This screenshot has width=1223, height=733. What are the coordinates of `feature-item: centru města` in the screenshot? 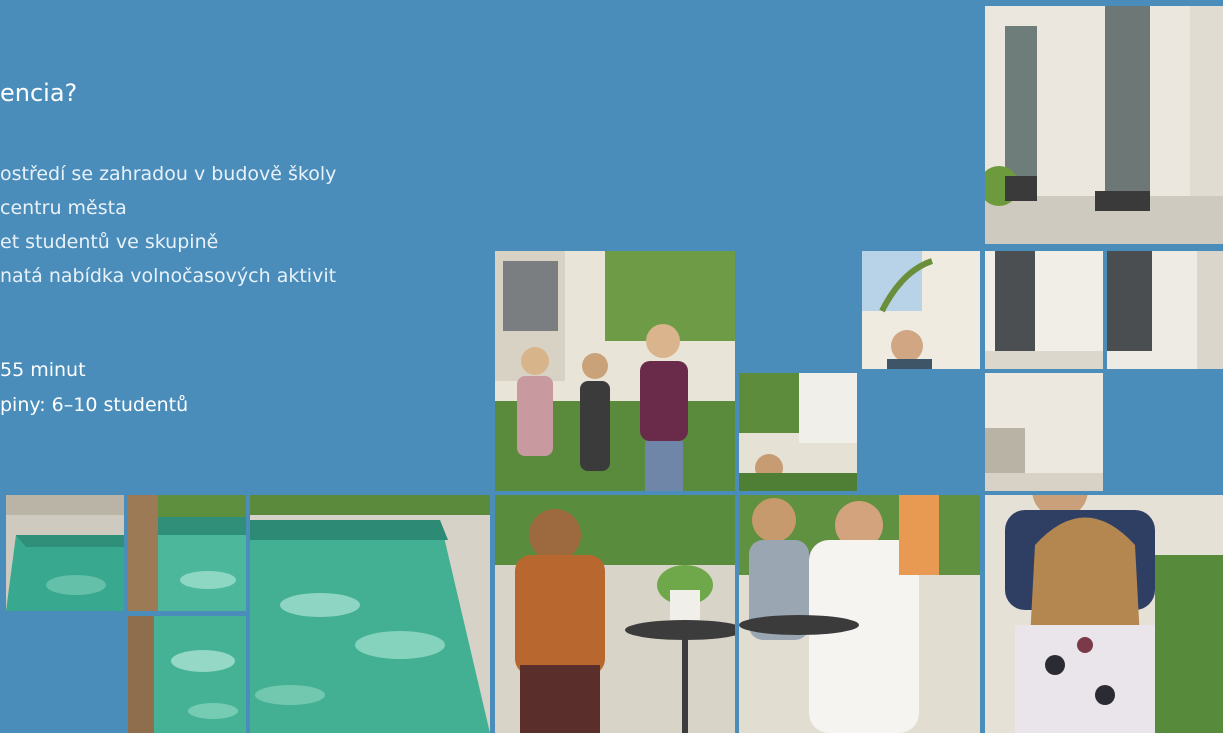 It's located at (63, 208).